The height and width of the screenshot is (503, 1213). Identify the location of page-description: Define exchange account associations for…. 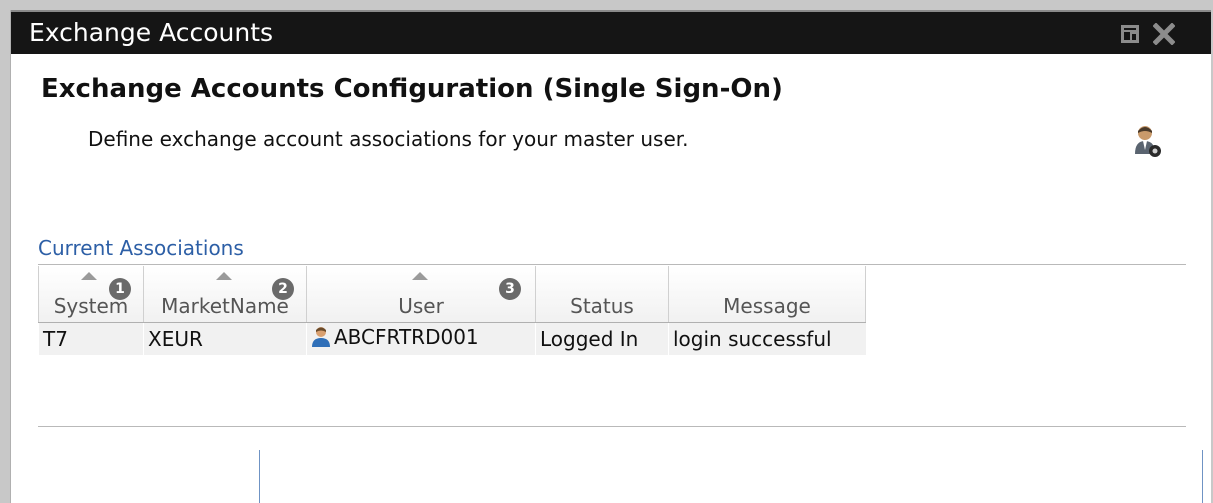
(388, 139).